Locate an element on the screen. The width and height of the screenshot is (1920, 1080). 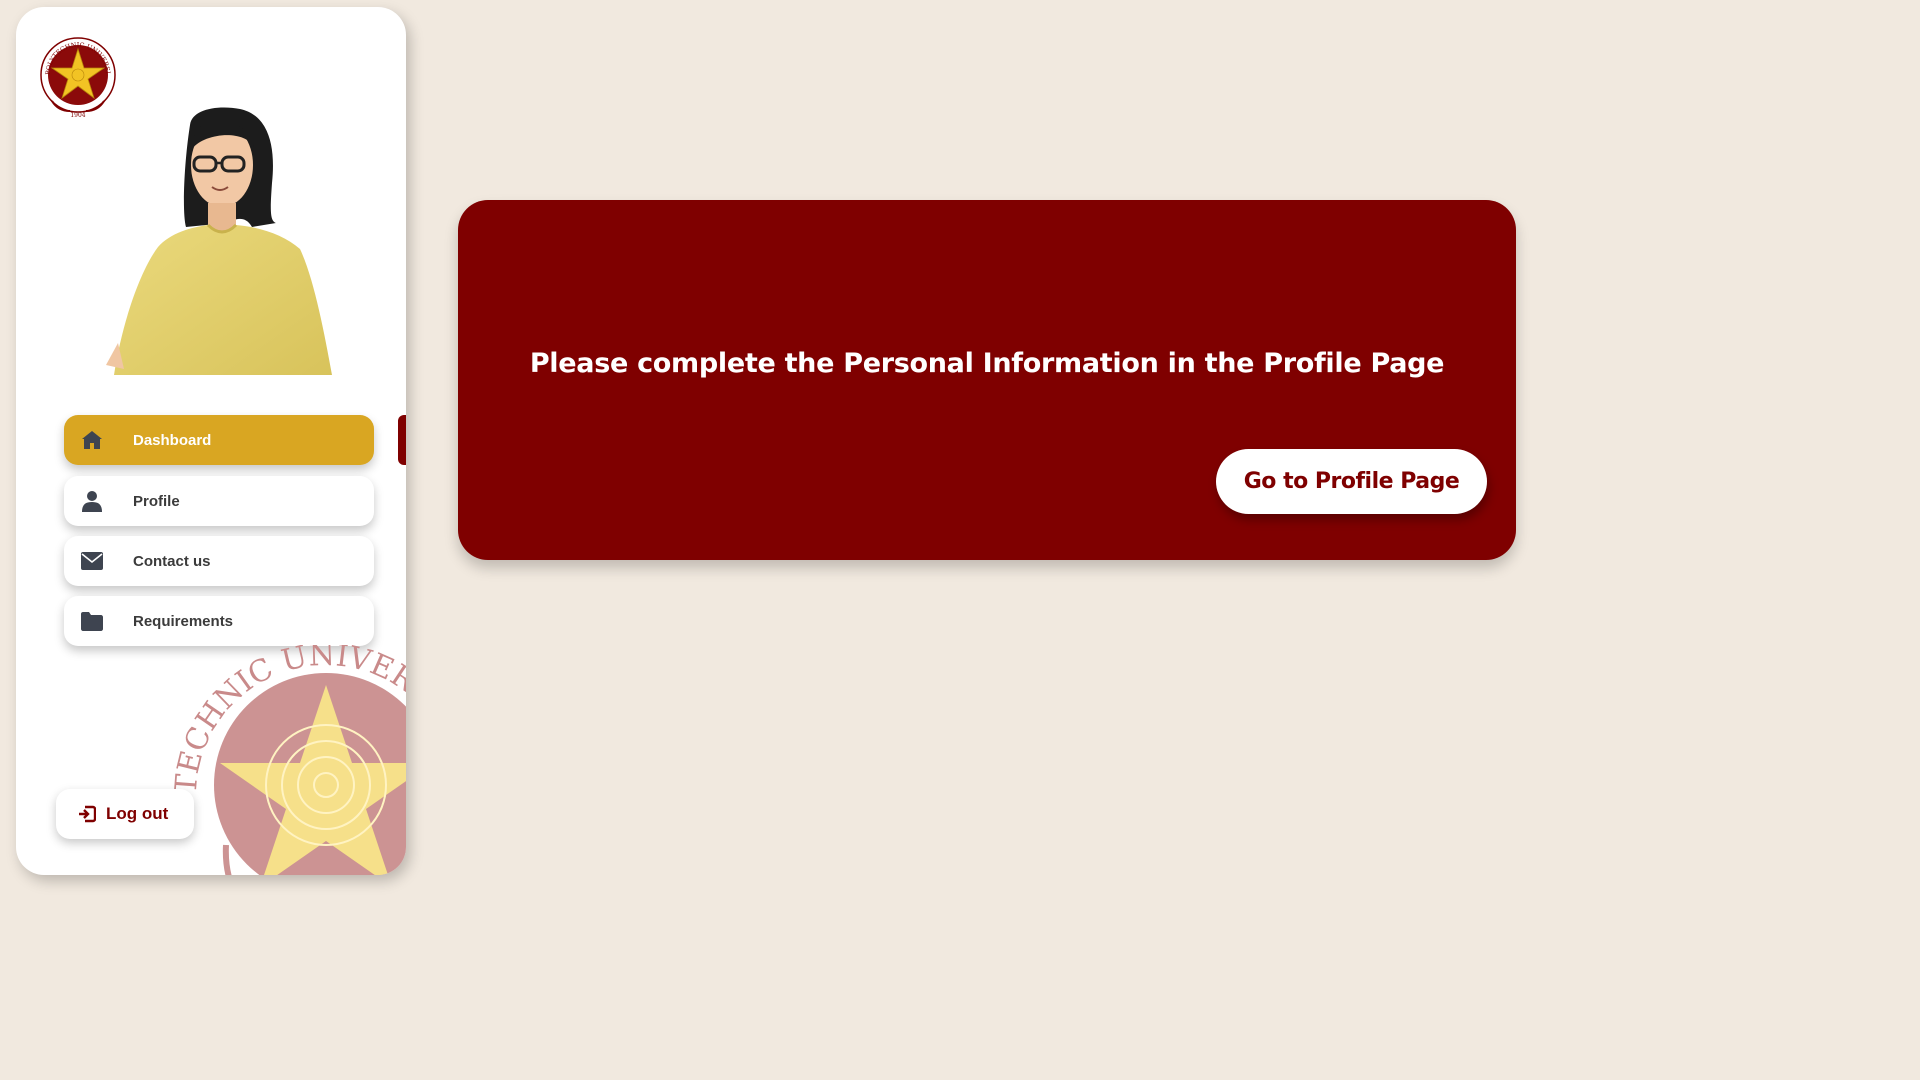
sidebar-item-dashboard: Dashboard is located at coordinates (219, 440).